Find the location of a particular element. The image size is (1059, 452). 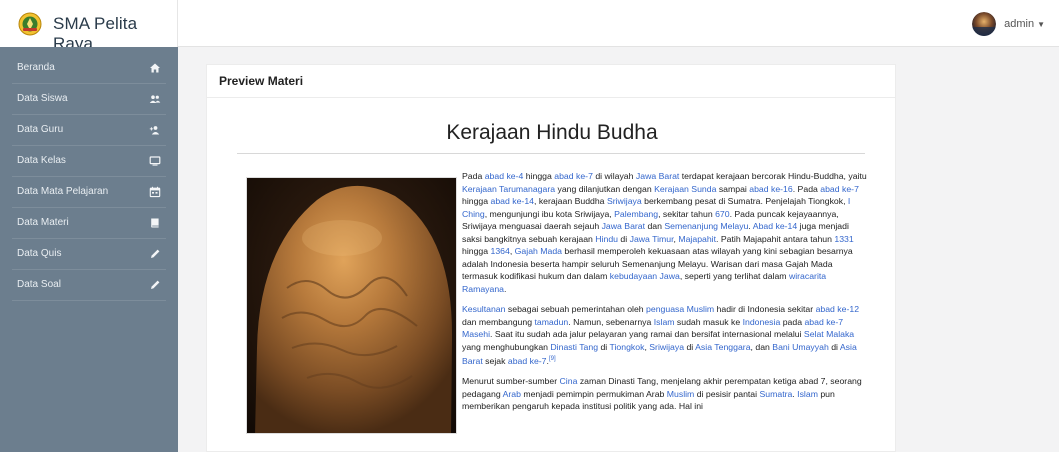

calendar-icon is located at coordinates (155, 192).